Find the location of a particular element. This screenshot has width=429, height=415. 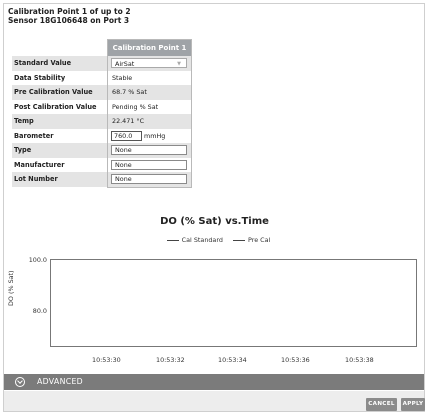

standard-value-select: AirSat ▼ is located at coordinates (149, 63).